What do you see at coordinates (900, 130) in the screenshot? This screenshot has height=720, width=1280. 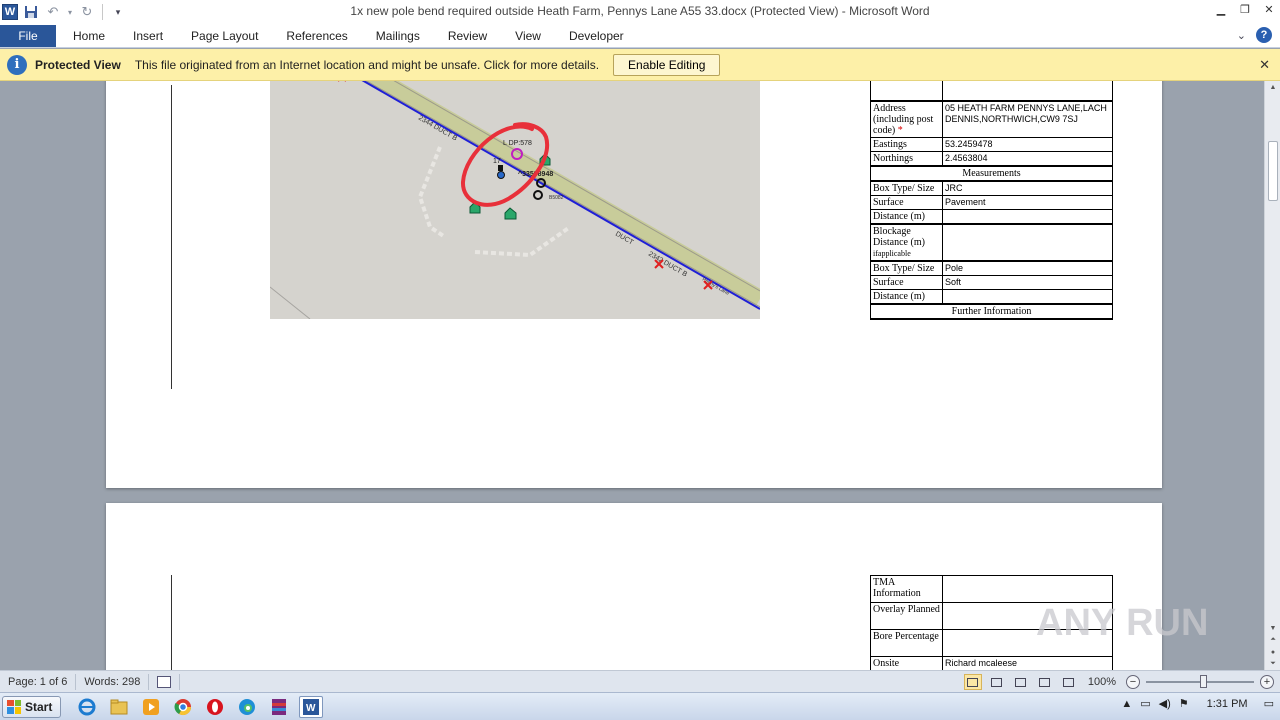 I see `required-marker: *` at bounding box center [900, 130].